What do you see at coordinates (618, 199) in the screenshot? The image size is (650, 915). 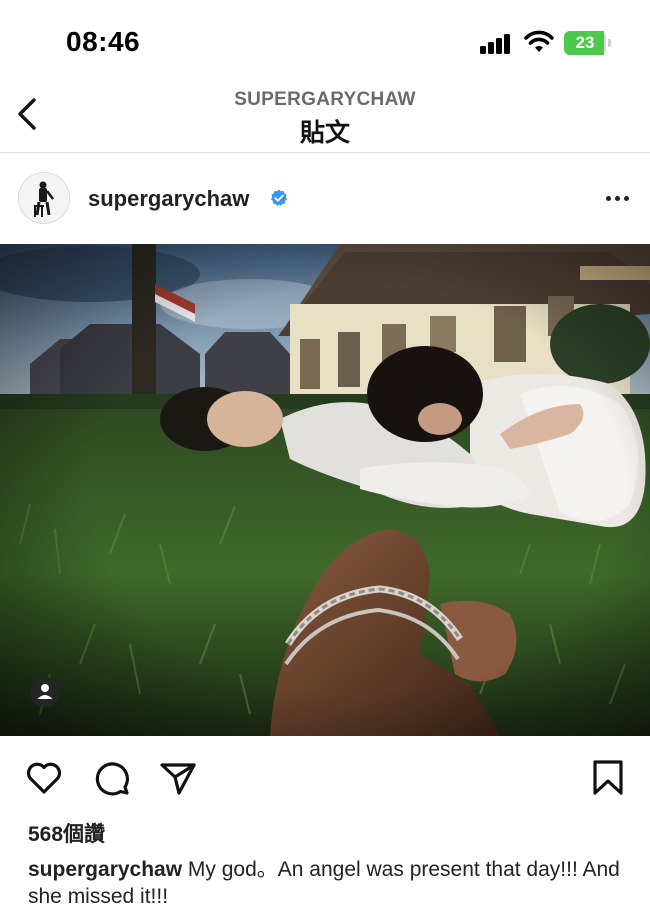 I see `more-horizontal-icon` at bounding box center [618, 199].